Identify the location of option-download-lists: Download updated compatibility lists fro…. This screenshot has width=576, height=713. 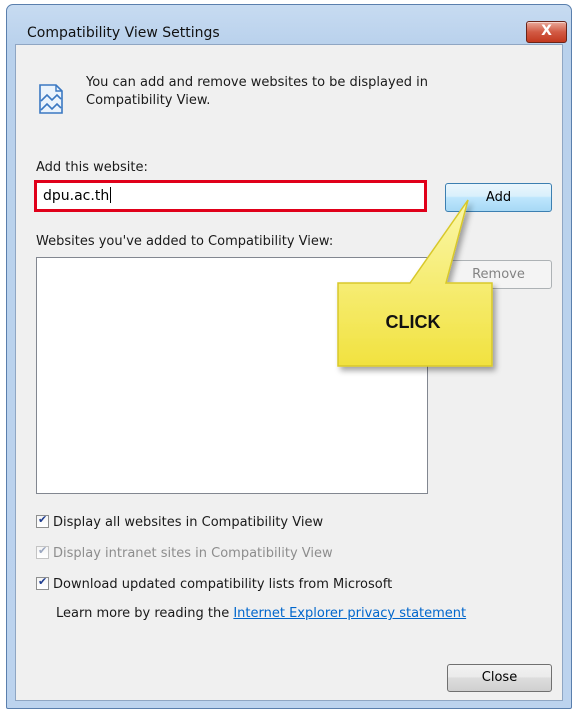
(214, 583).